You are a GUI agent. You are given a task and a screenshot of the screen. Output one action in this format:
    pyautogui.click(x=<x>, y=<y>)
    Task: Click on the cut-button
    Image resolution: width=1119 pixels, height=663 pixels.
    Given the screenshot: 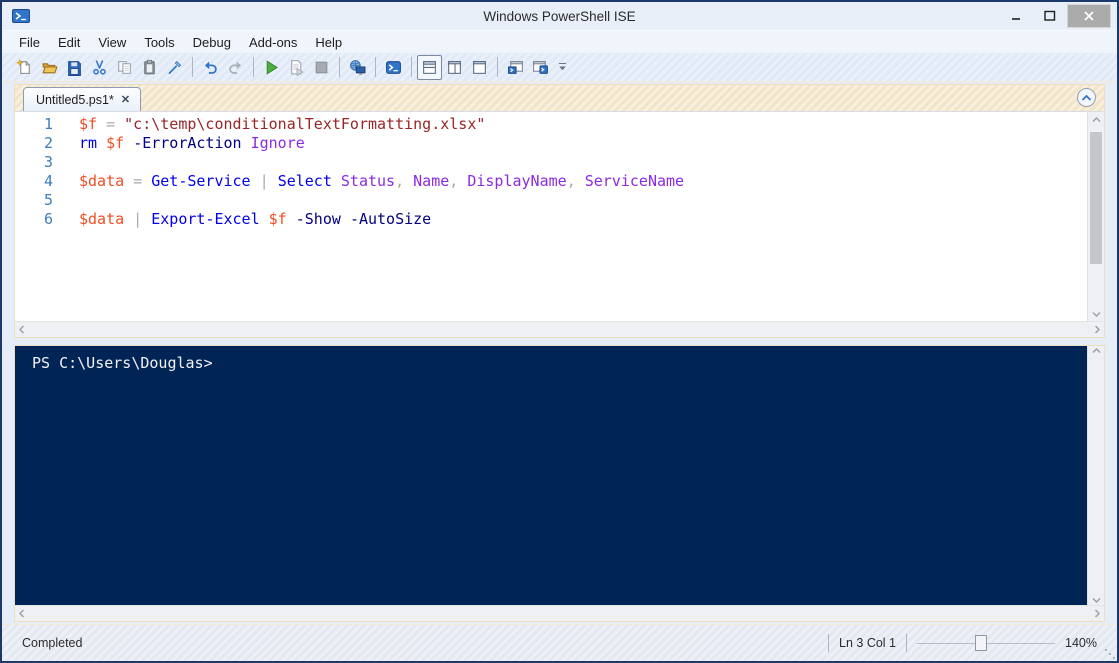 What is the action you would take?
    pyautogui.click(x=99, y=67)
    